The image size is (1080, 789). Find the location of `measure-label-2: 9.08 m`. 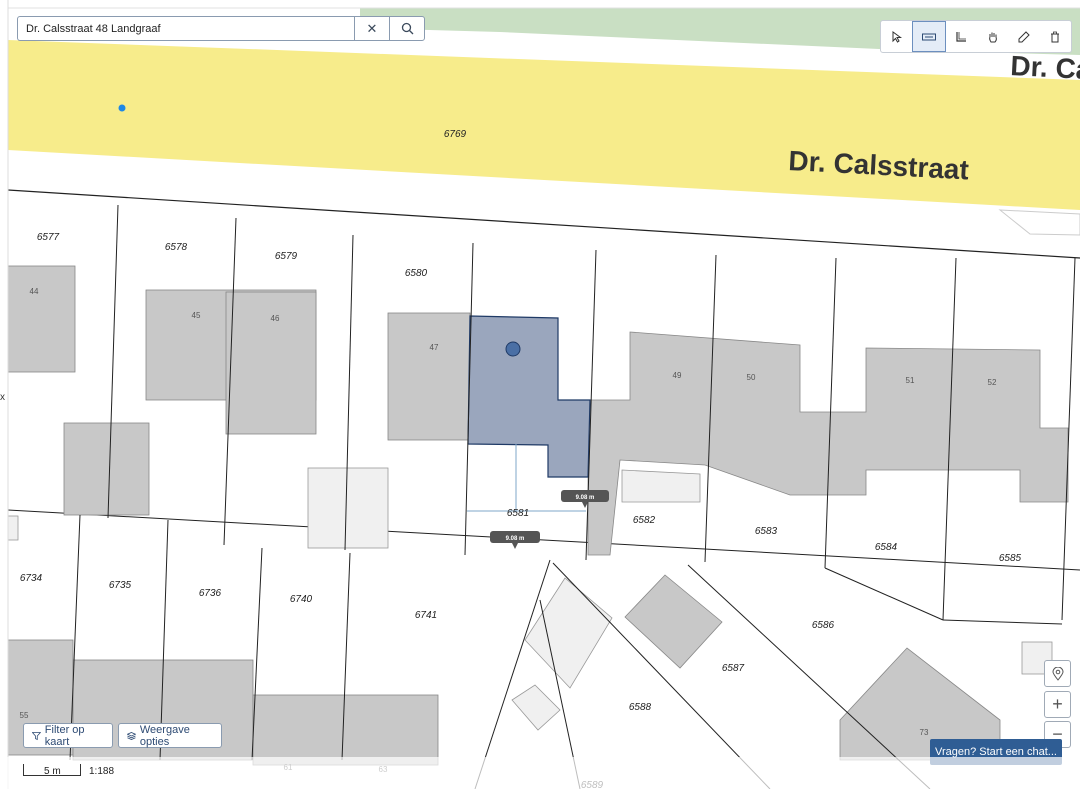

measure-label-2: 9.08 m is located at coordinates (515, 539).